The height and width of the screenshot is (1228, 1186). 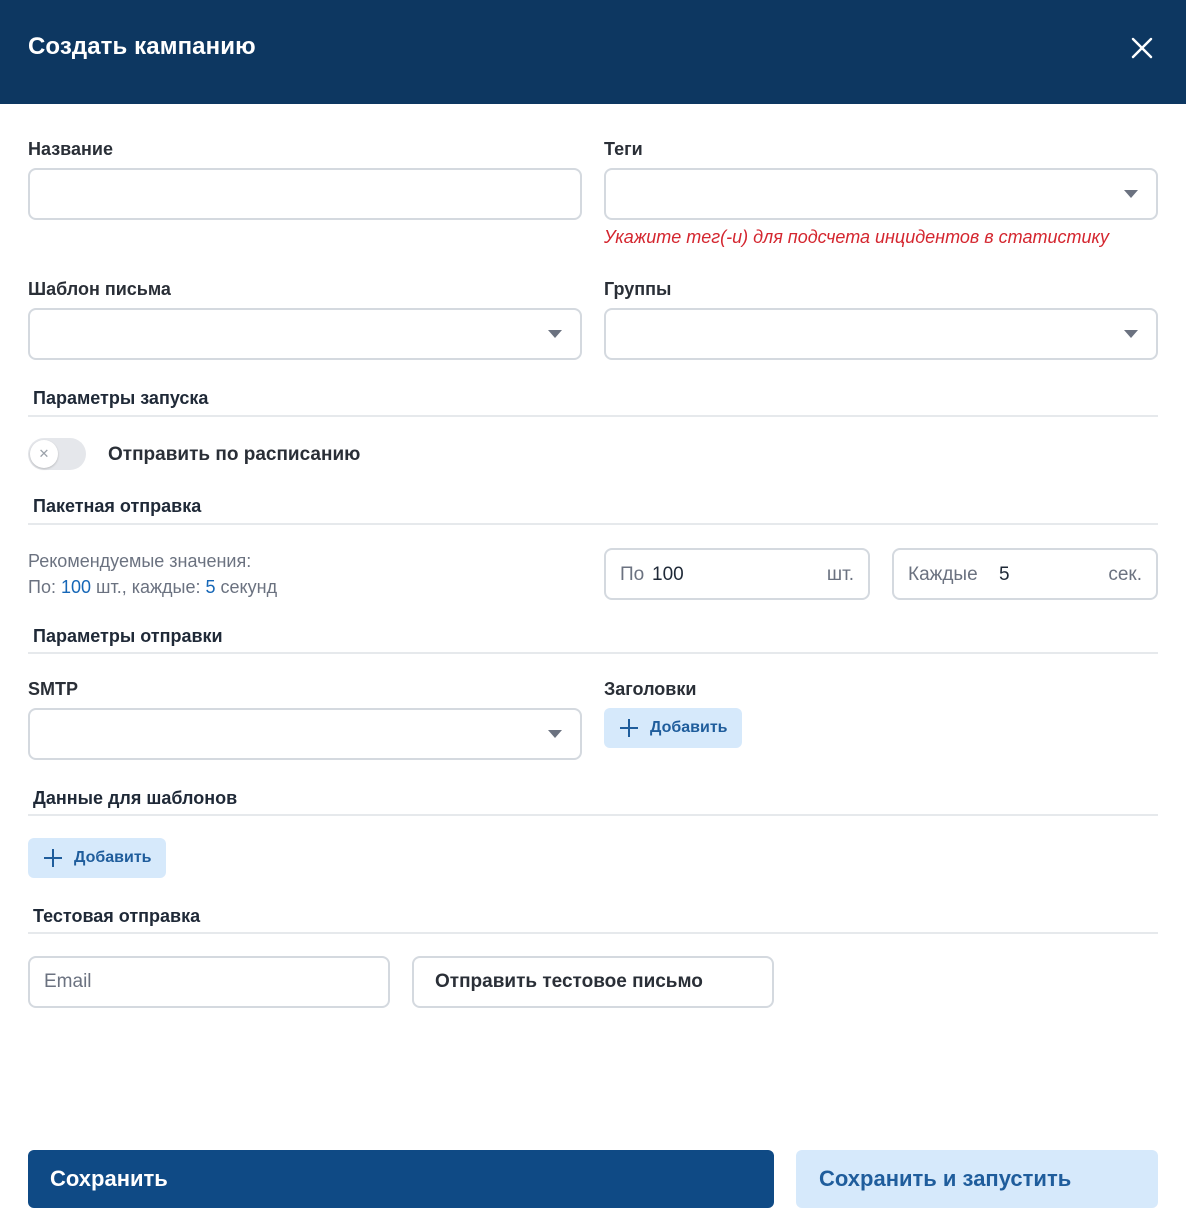 I want to click on recommend-count: 100, so click(x=76, y=587).